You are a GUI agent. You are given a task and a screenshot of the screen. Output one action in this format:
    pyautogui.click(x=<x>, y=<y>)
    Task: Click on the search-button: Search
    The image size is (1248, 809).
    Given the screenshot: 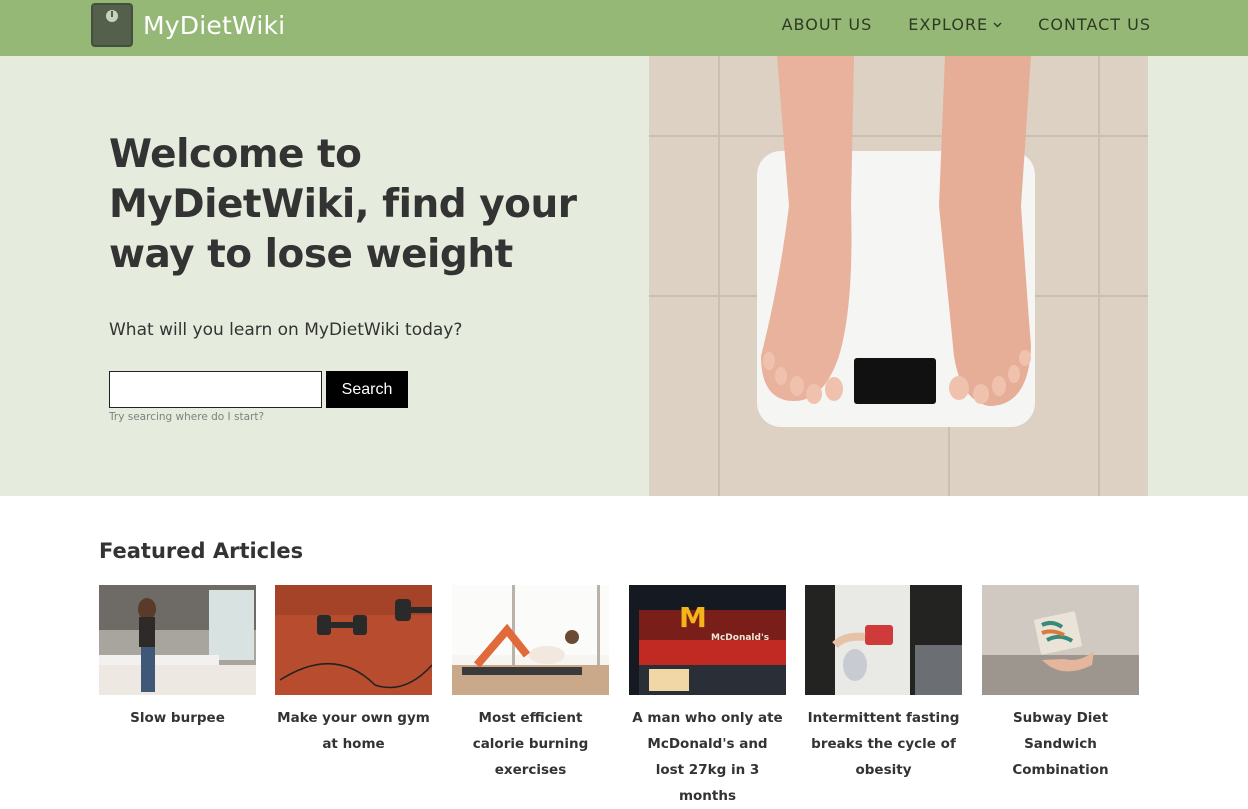 What is the action you would take?
    pyautogui.click(x=367, y=389)
    